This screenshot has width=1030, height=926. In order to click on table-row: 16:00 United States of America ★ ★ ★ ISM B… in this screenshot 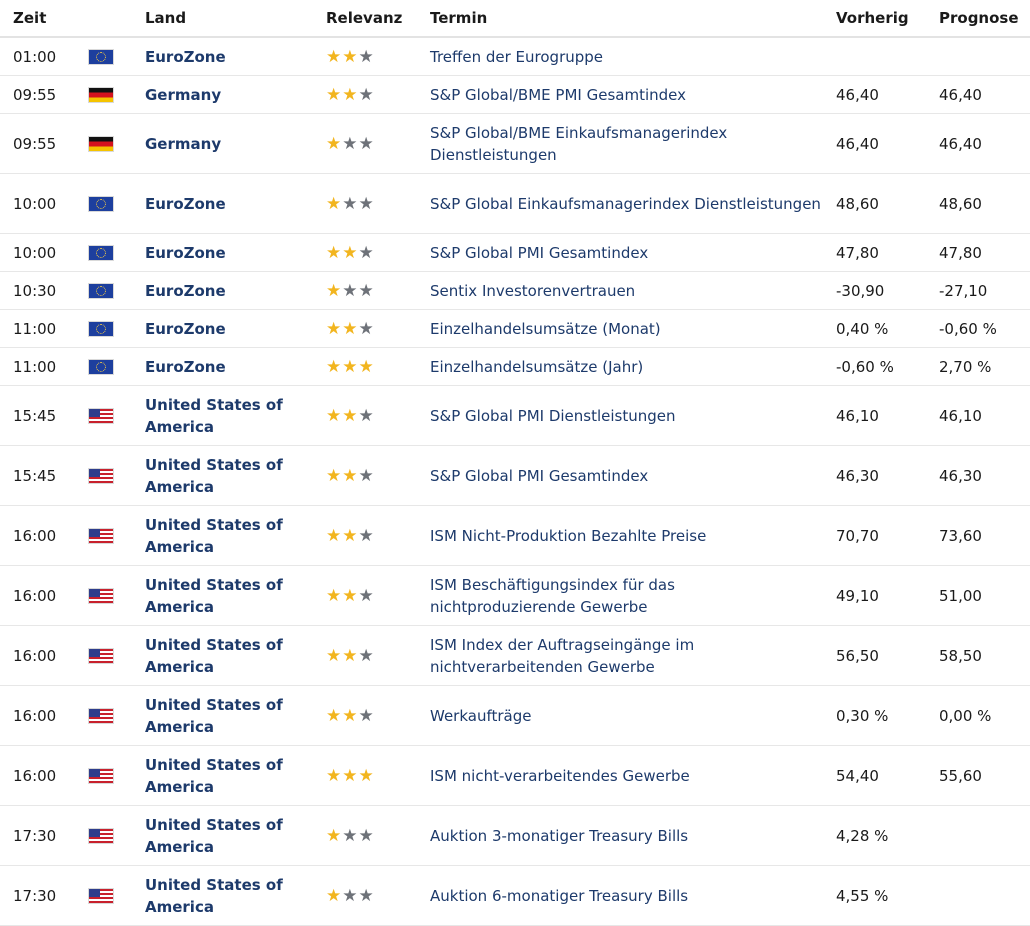, I will do `click(515, 595)`.